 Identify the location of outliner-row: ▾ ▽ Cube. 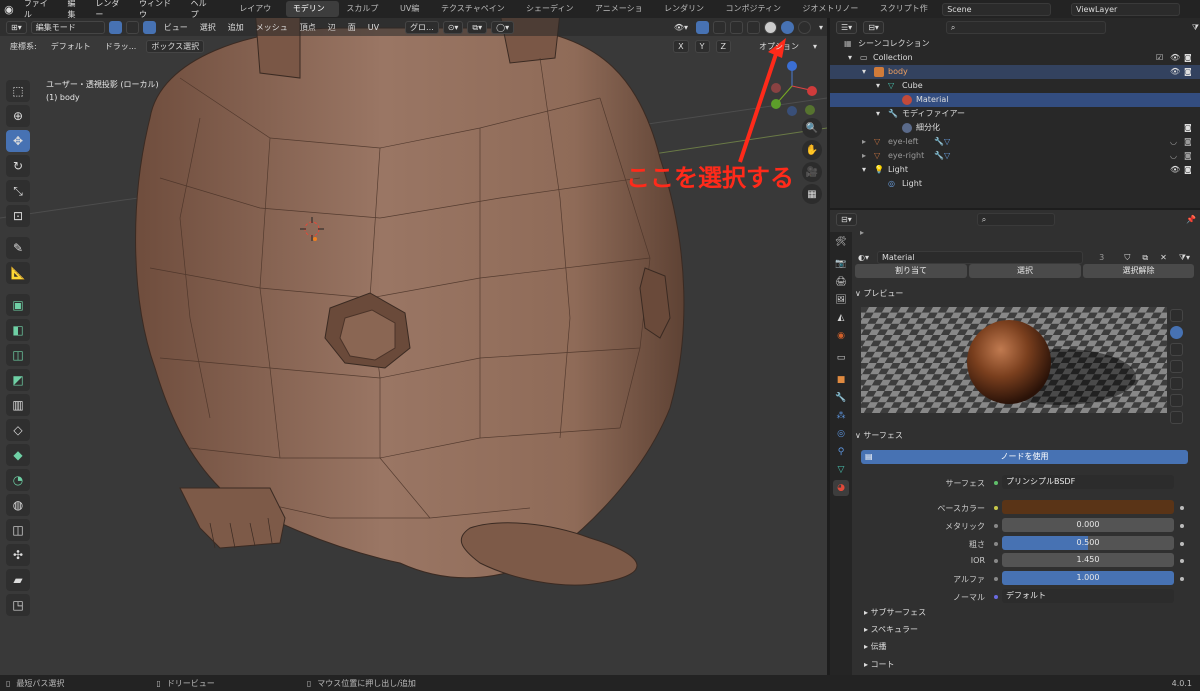
(1015, 86).